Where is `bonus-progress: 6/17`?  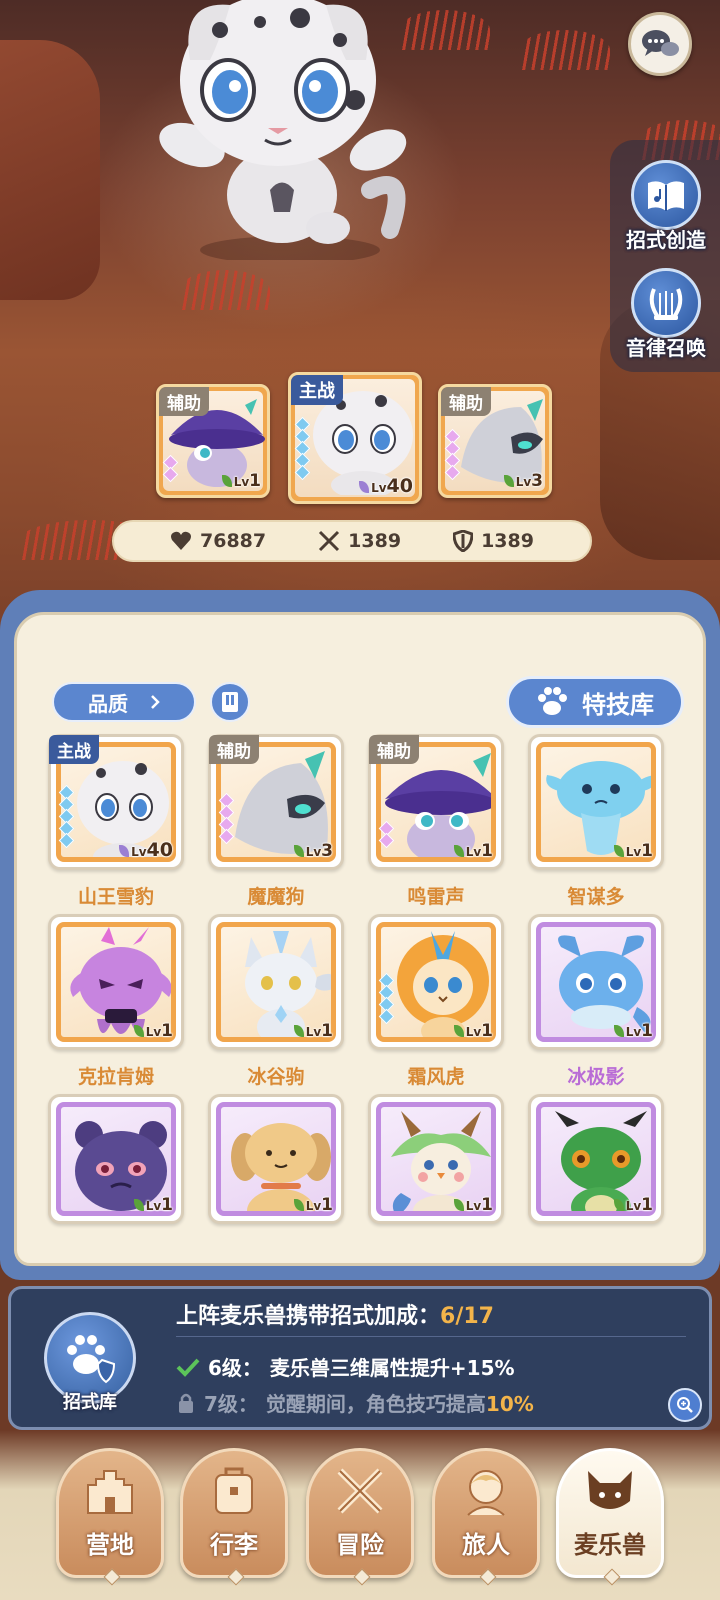 bonus-progress: 6/17 is located at coordinates (467, 1316).